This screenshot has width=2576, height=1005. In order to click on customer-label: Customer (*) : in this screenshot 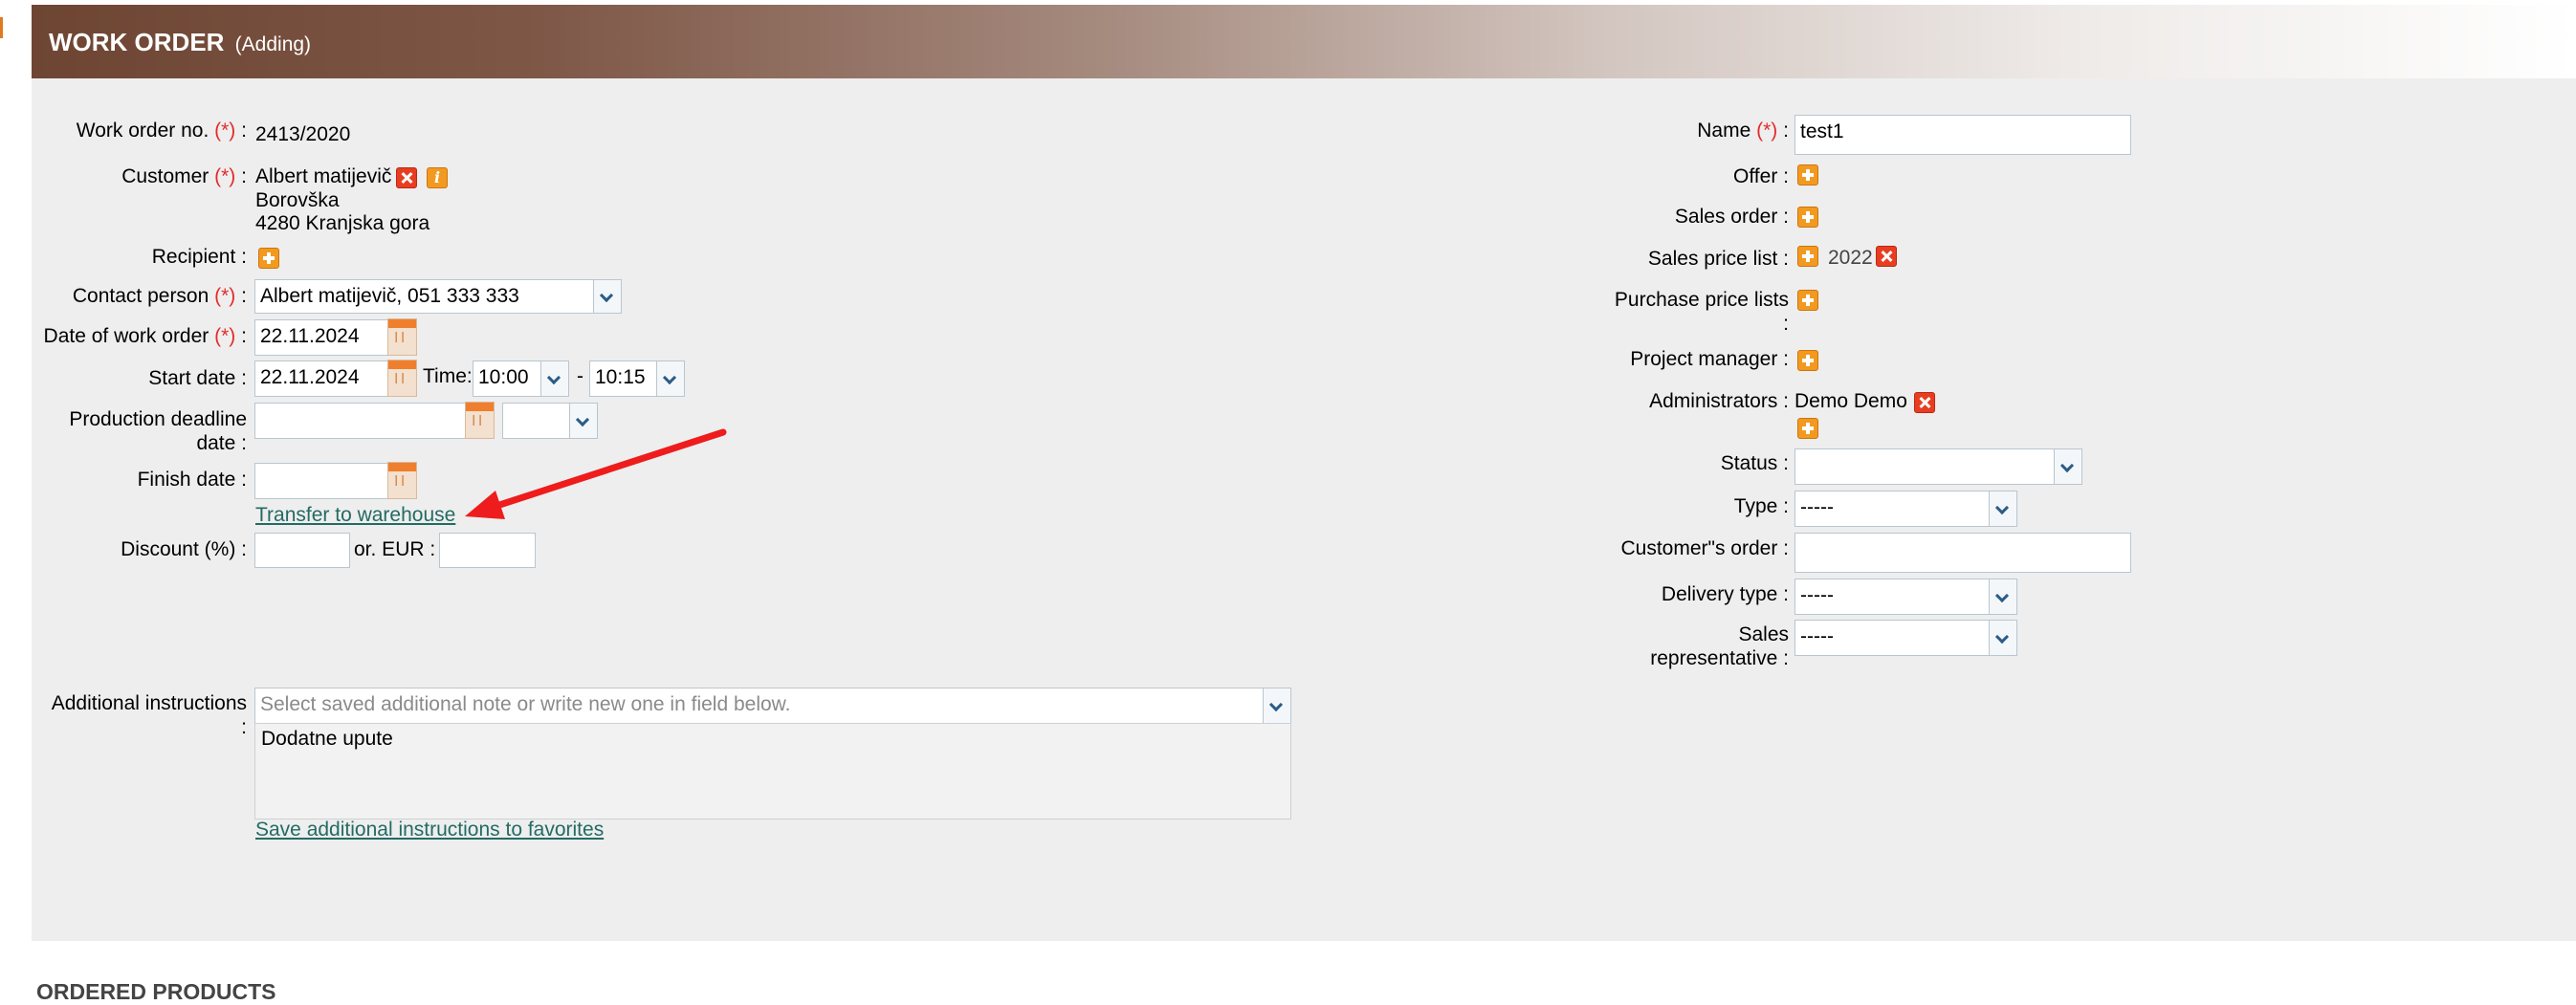, I will do `click(184, 176)`.